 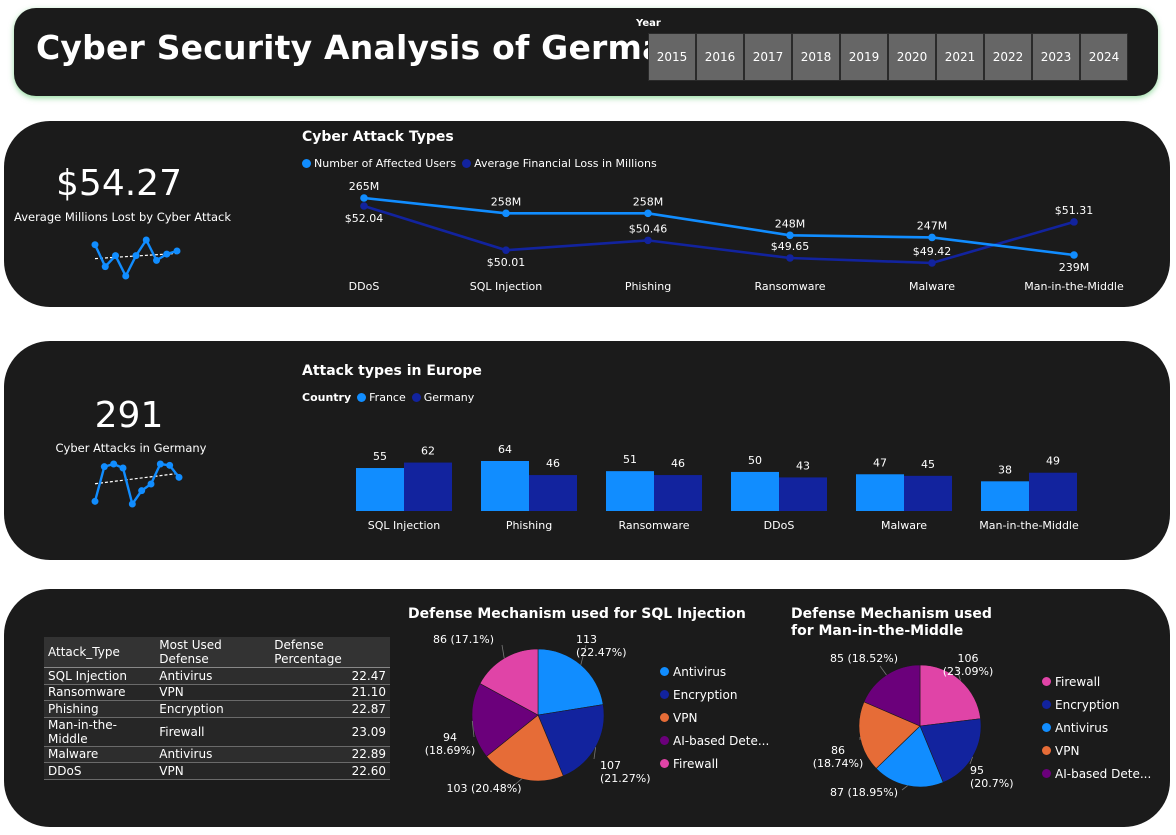 I want to click on pie-data-label: 86 (17.1%), so click(x=463, y=639).